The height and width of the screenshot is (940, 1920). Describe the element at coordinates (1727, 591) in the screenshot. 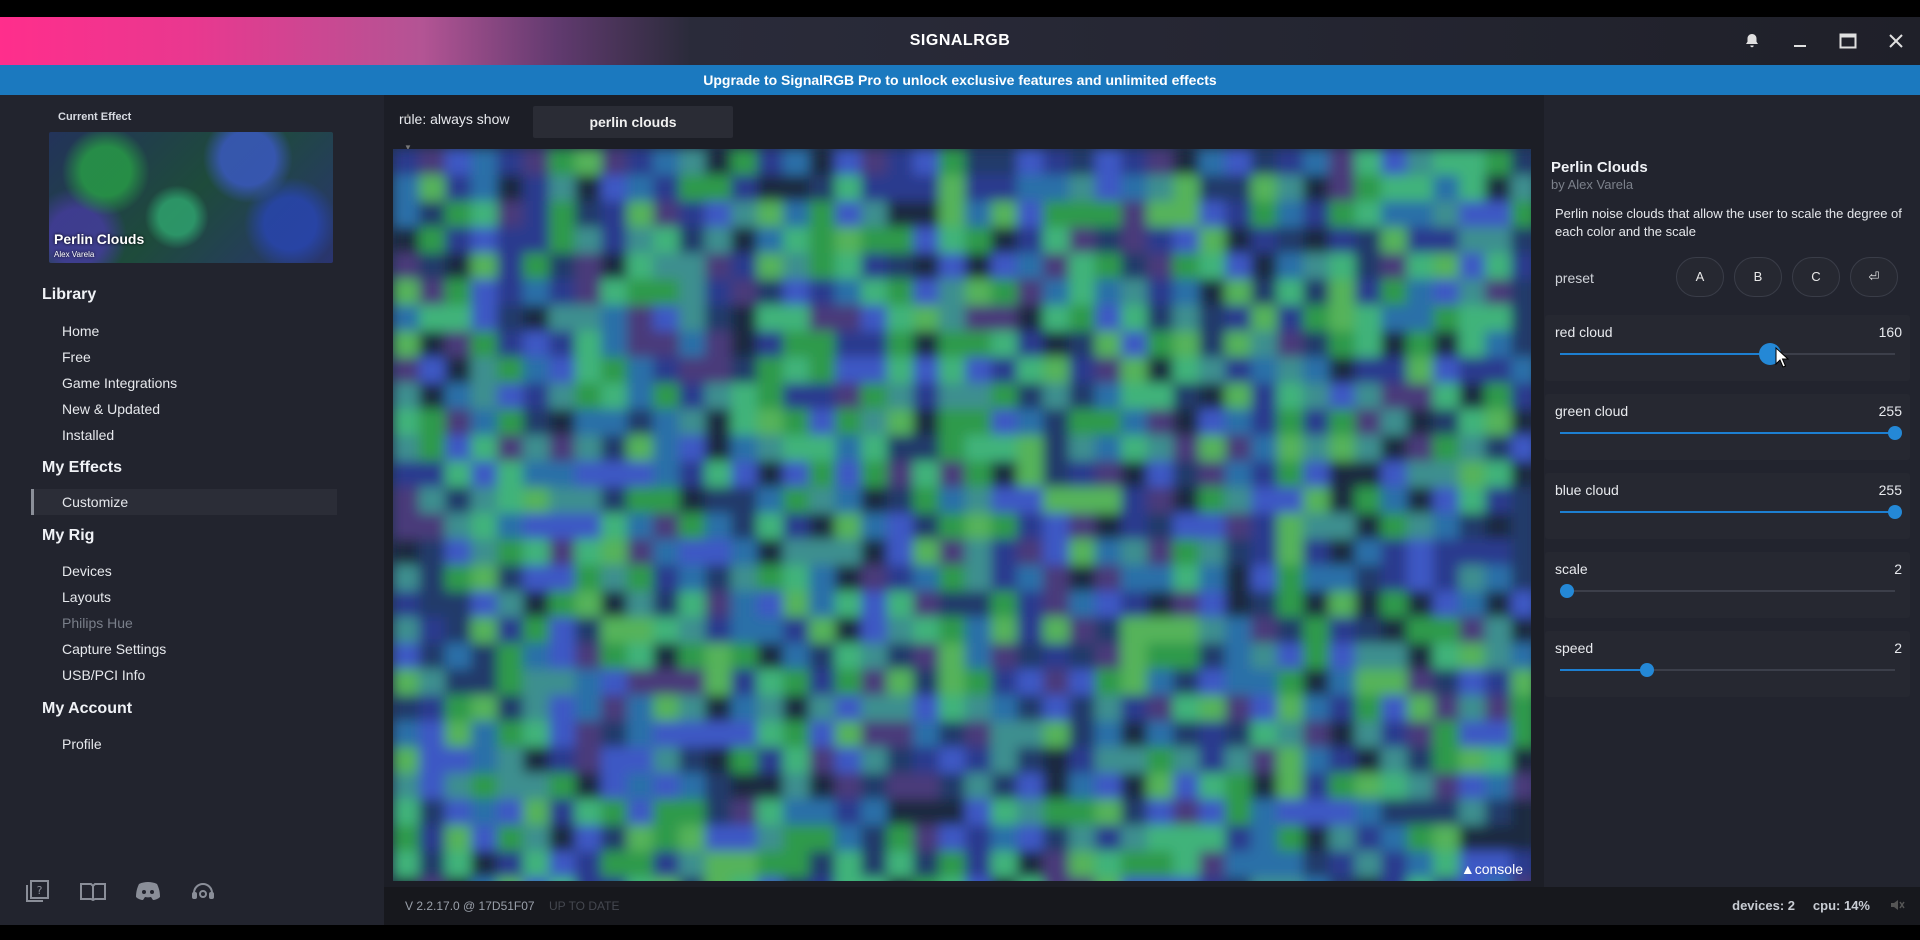

I see `scale-slider` at that location.